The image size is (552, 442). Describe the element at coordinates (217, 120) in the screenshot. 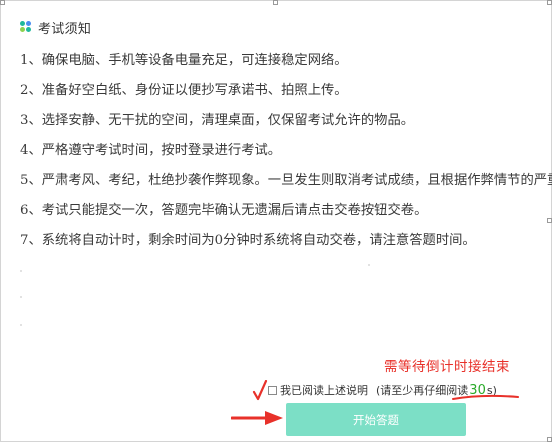

I see `rule-item-3: 3、选择安静、无干扰的空间，清理桌面，仅保留考试允许的物品。` at that location.